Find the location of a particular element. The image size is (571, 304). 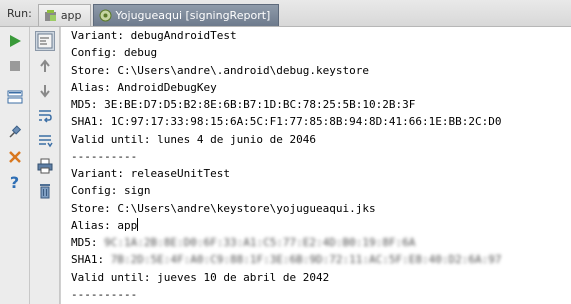

console-line-alias: Alias: app is located at coordinates (286, 225).